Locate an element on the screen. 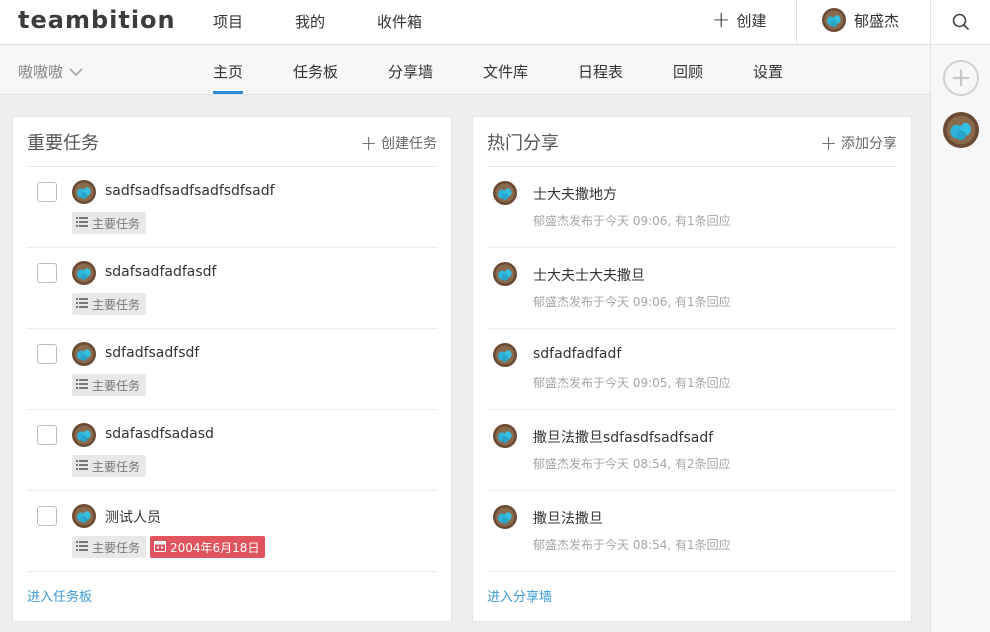 The height and width of the screenshot is (632, 990). tab-settings: 设置 is located at coordinates (768, 71).